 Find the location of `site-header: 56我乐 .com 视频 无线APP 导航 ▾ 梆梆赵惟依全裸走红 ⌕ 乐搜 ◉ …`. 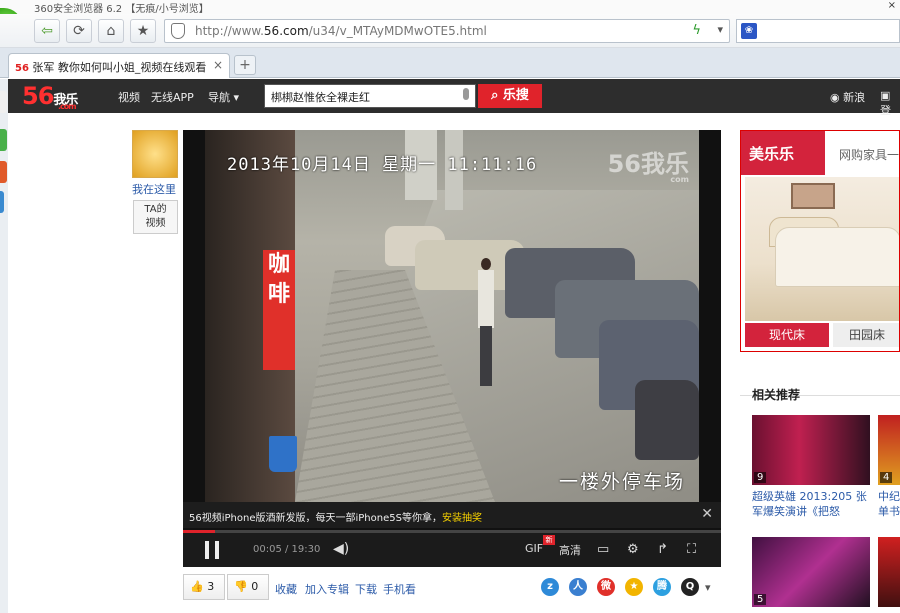

site-header: 56我乐 .com 视频 无线APP 导航 ▾ 梆梆赵惟依全裸走红 ⌕ 乐搜 ◉ … is located at coordinates (454, 98).